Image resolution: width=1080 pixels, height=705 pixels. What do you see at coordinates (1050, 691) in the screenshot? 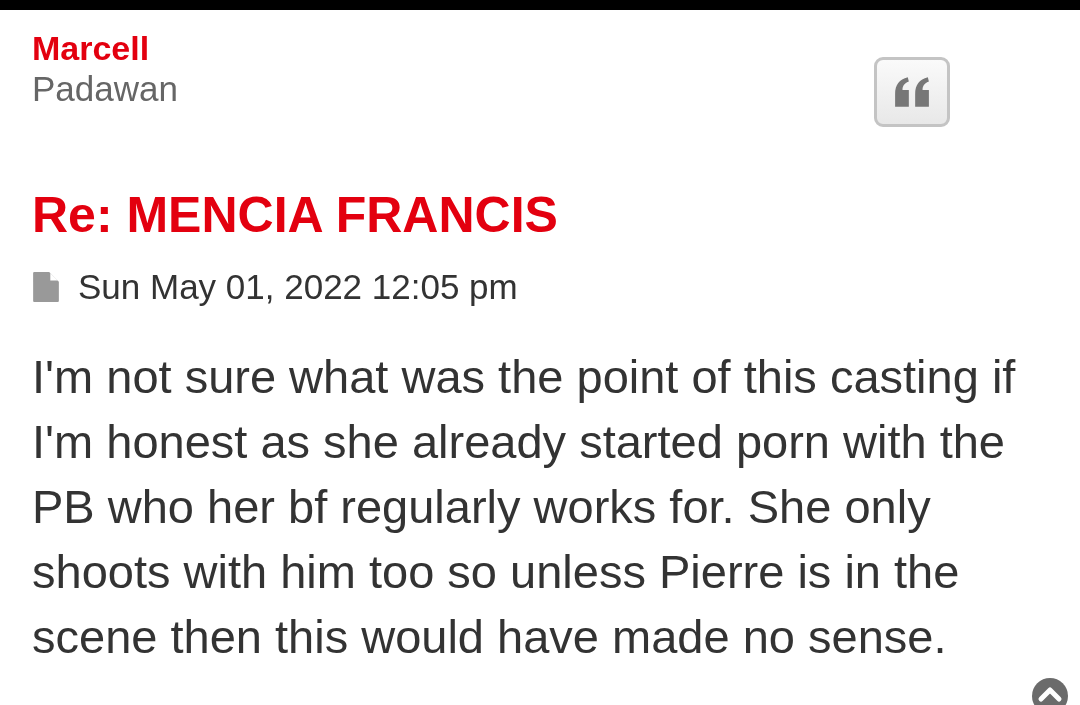
I see `back-to-top-icon` at bounding box center [1050, 691].